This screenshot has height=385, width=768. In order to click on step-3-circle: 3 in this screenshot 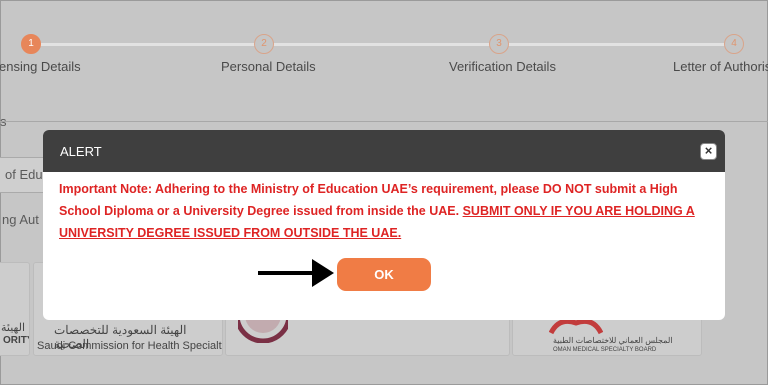, I will do `click(499, 44)`.